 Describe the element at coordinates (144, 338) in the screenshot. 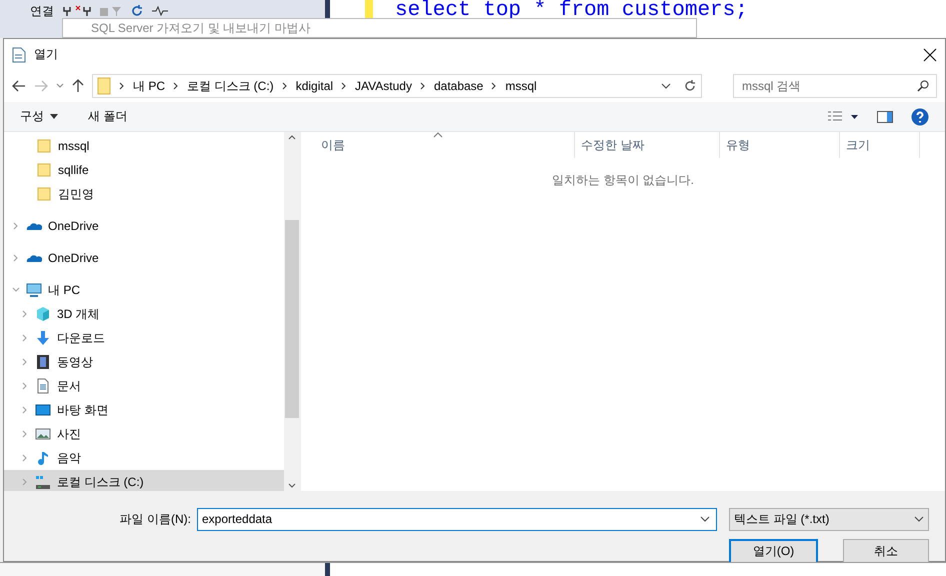

I see `nav-item: 다운로드` at that location.